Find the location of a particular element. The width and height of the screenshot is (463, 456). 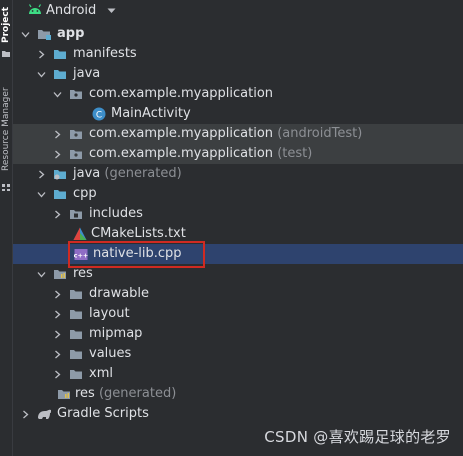

tree-row-package-test: com.example.myapplication (test) is located at coordinates (238, 154).